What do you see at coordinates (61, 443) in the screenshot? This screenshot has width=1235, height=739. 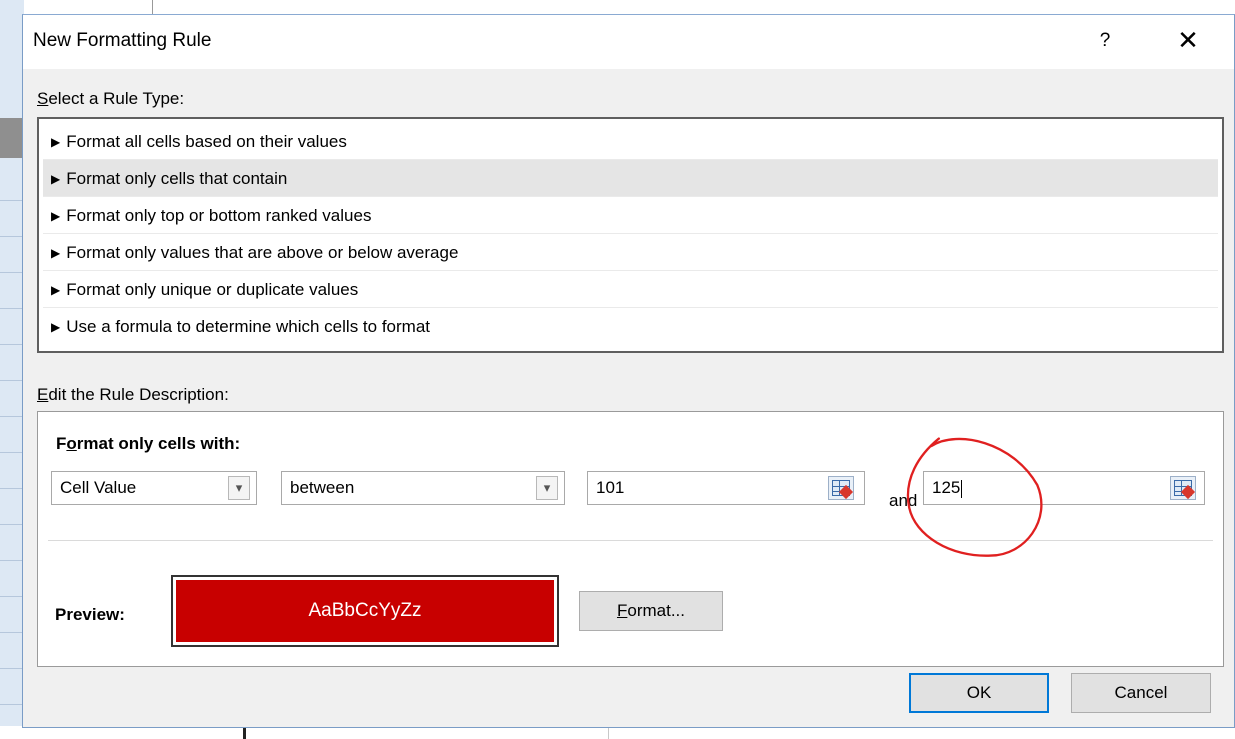 I see `heading-part: F` at bounding box center [61, 443].